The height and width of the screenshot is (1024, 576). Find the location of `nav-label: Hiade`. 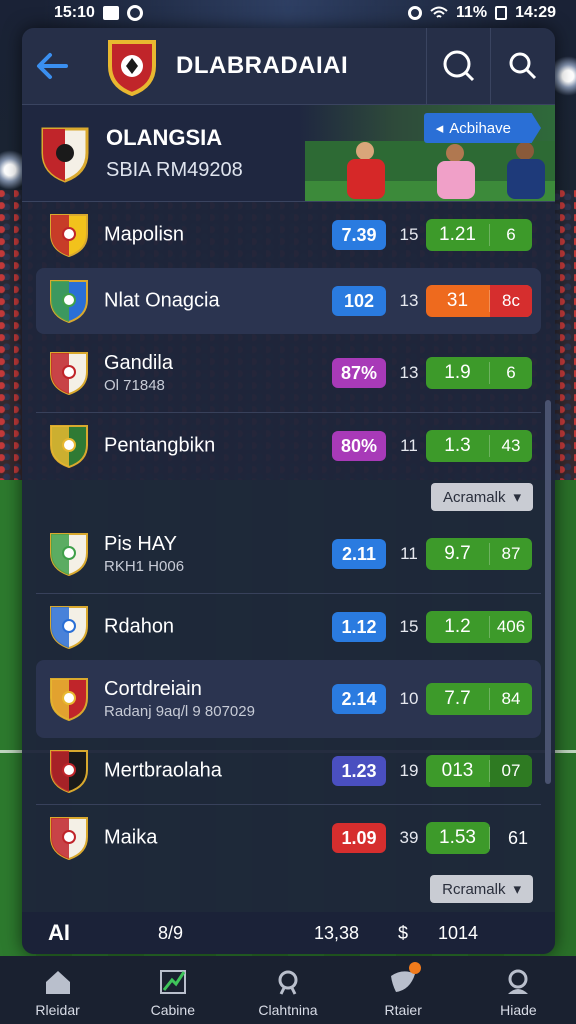

nav-label: Hiade is located at coordinates (518, 1010).